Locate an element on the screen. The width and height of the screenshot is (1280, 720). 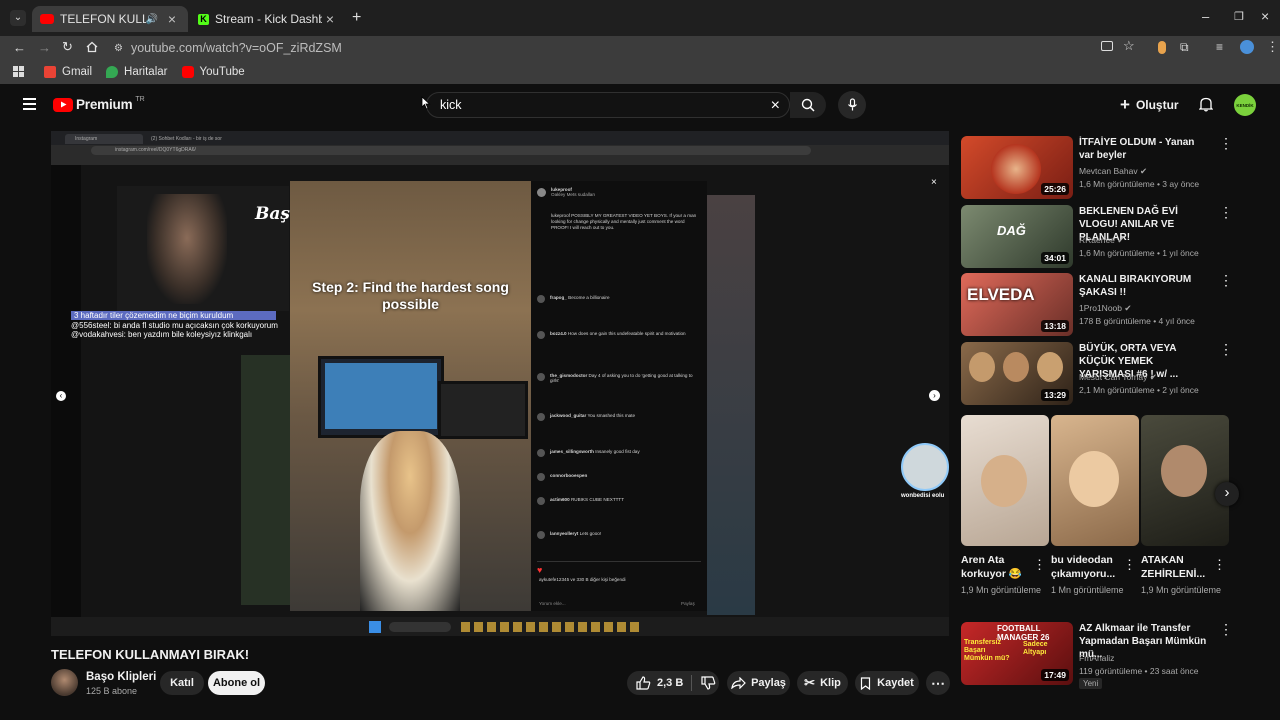
hamburger-menu-icon is located at coordinates (29, 104).